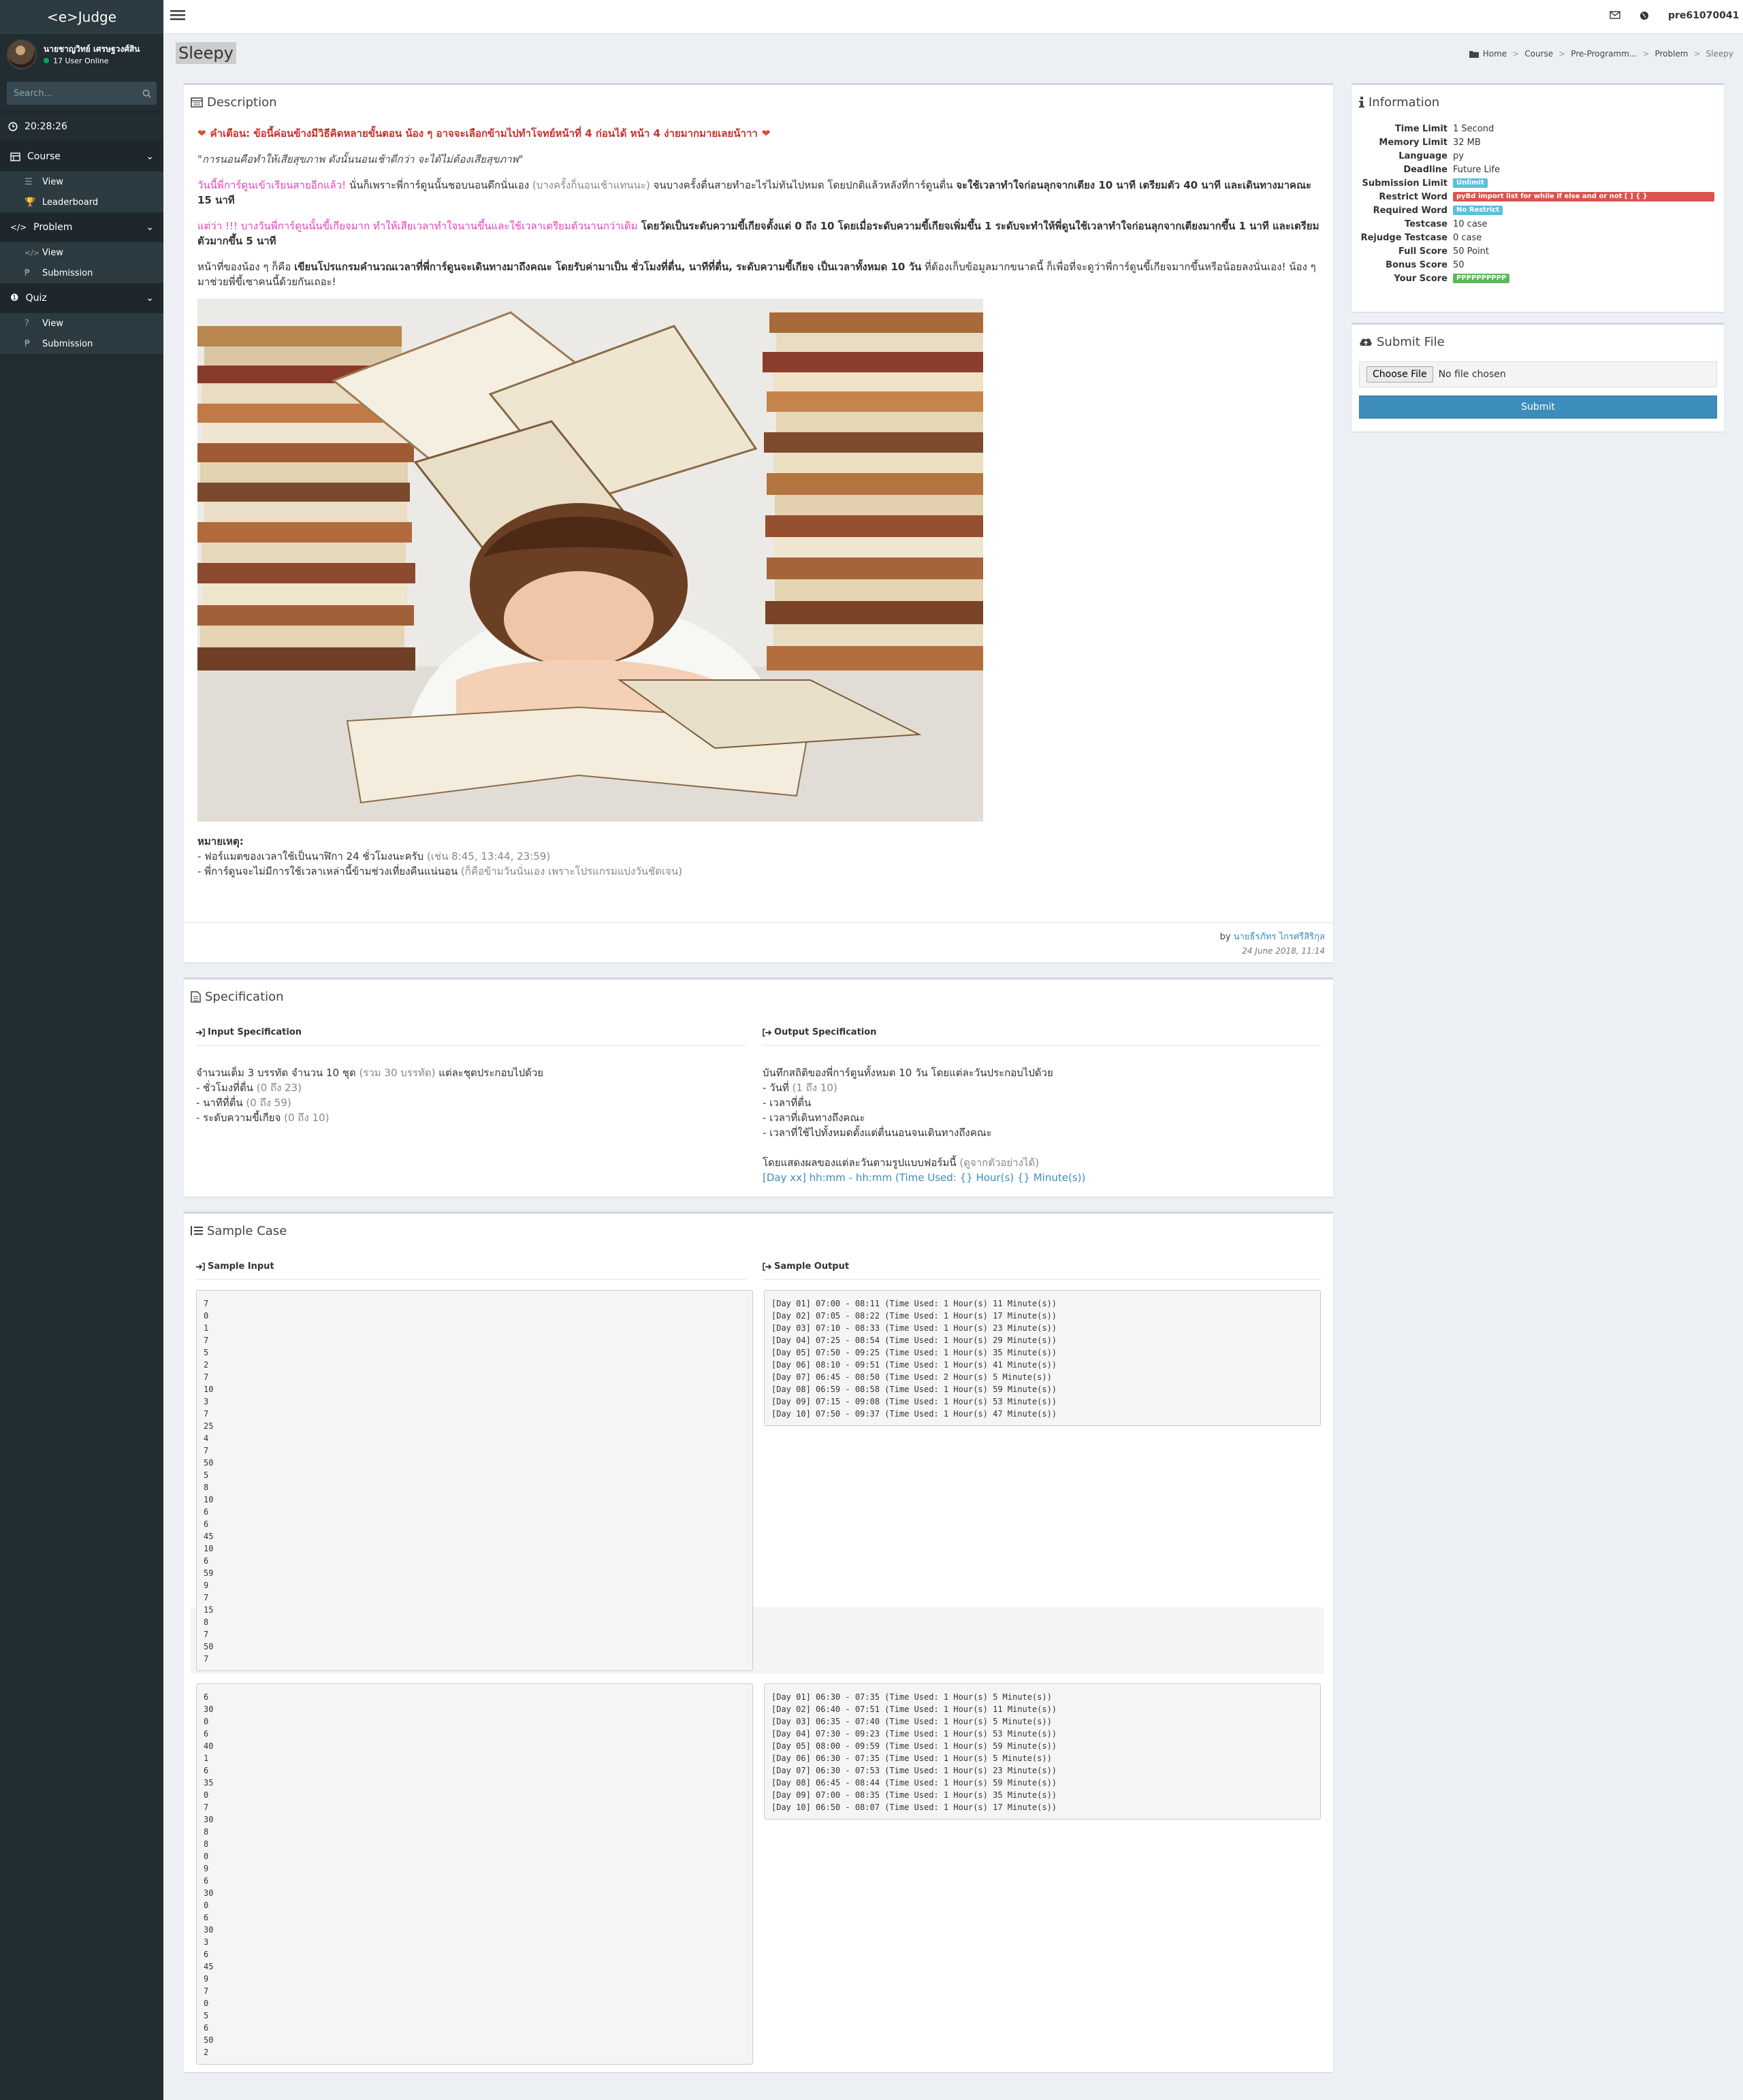  Describe the element at coordinates (1495, 54) in the screenshot. I see `breadcrumb-home: Home` at that location.